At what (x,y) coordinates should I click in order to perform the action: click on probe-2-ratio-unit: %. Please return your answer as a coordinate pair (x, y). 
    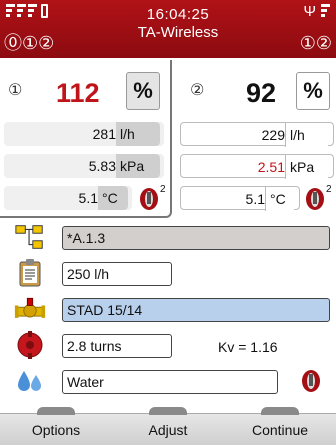
    Looking at the image, I should click on (313, 91).